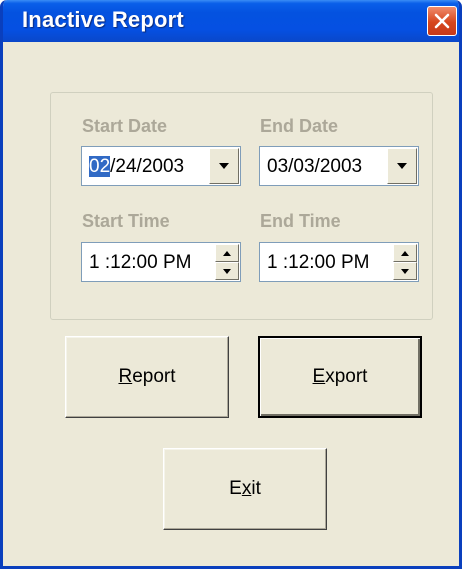 The image size is (462, 569). I want to click on close-icon, so click(442, 21).